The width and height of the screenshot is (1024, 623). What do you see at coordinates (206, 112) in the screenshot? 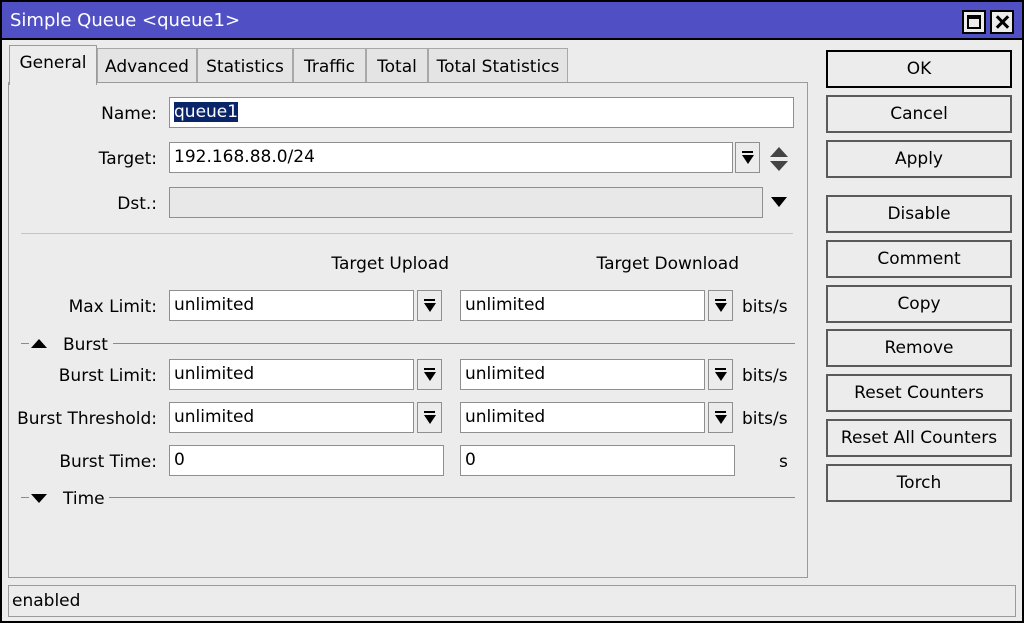
I see `name-value: queue1` at bounding box center [206, 112].